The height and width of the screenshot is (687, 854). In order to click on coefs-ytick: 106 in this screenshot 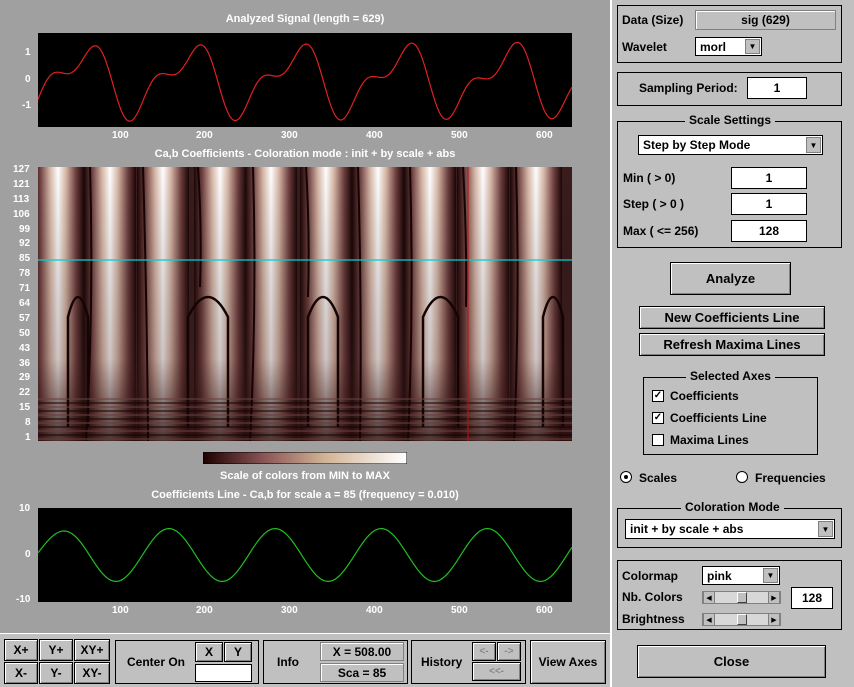, I will do `click(21, 214)`.